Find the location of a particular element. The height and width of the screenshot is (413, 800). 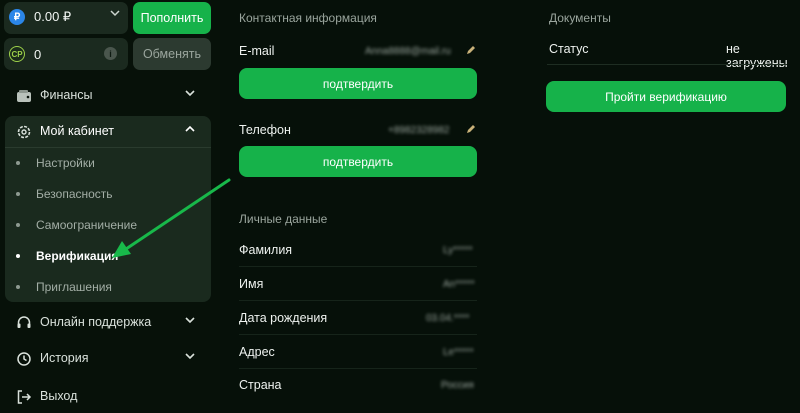

topup-button: Пополнить is located at coordinates (172, 18).